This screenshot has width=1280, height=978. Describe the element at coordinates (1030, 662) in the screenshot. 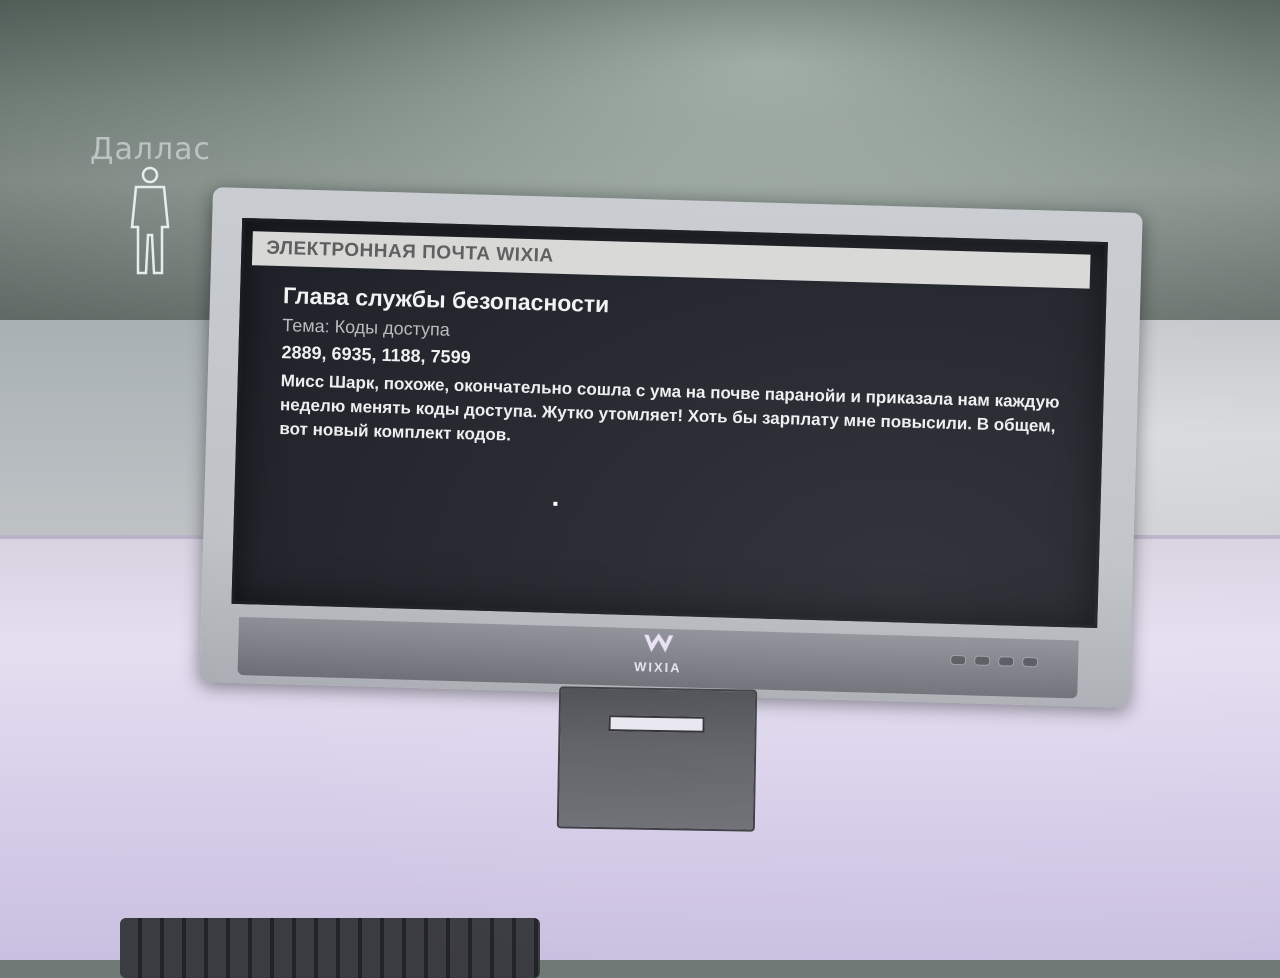

I see `monitor-power-button` at that location.